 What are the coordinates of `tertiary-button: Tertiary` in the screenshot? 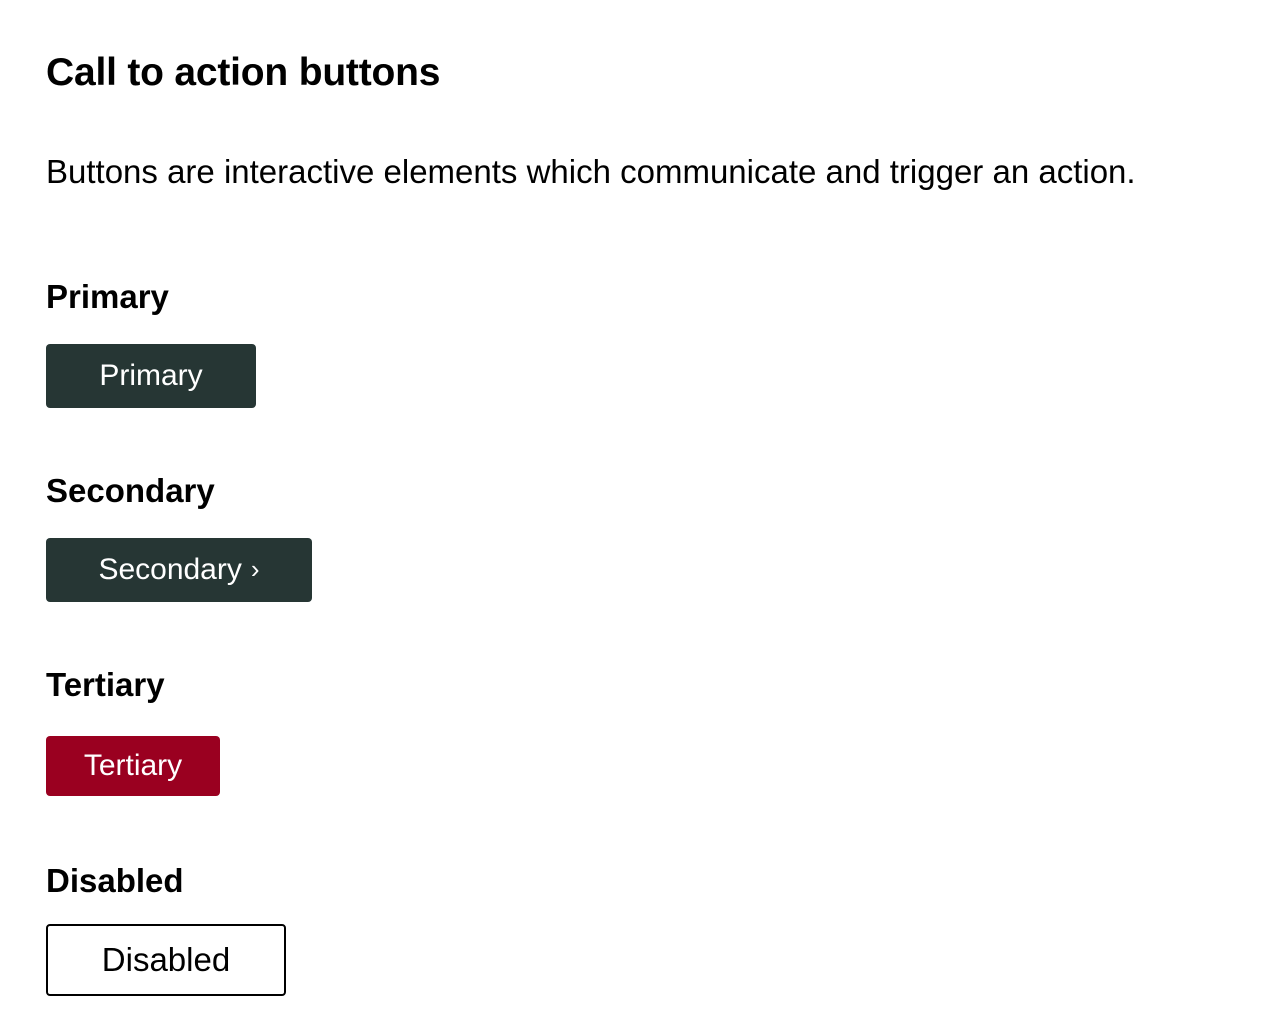 It's located at (133, 766).